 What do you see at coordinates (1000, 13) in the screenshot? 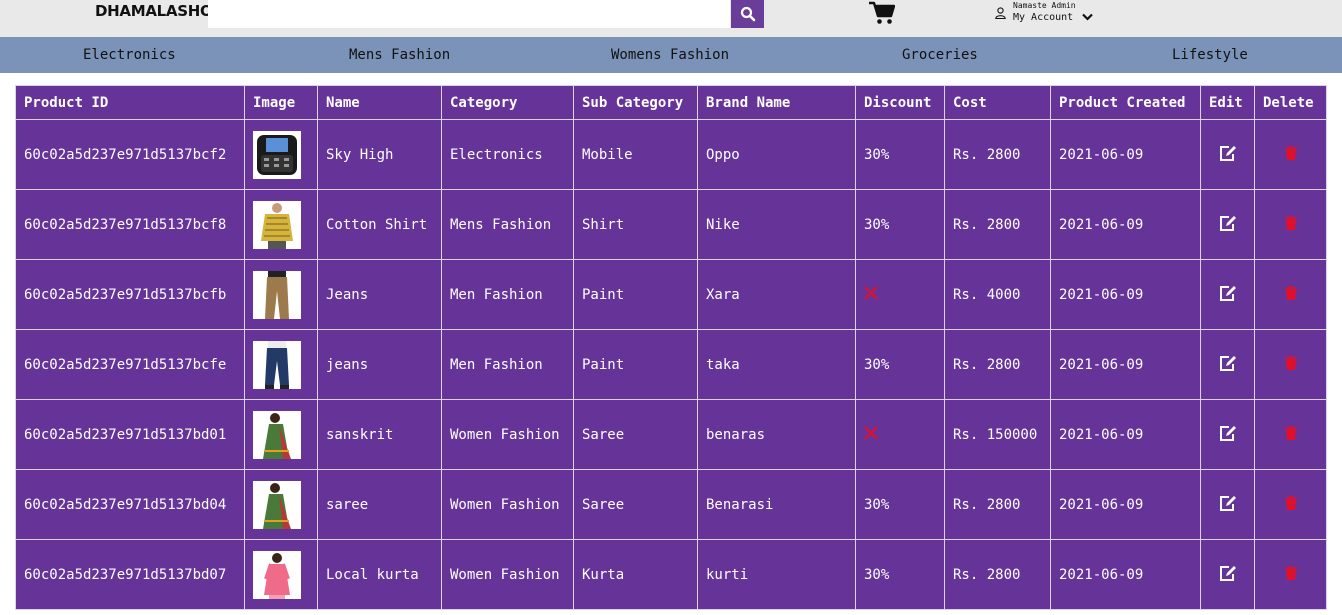
I see `user-icon` at bounding box center [1000, 13].